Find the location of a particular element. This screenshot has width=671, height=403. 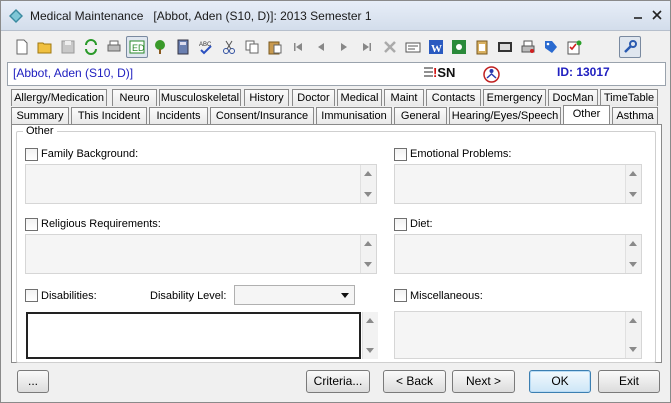

calculator-button is located at coordinates (183, 47).